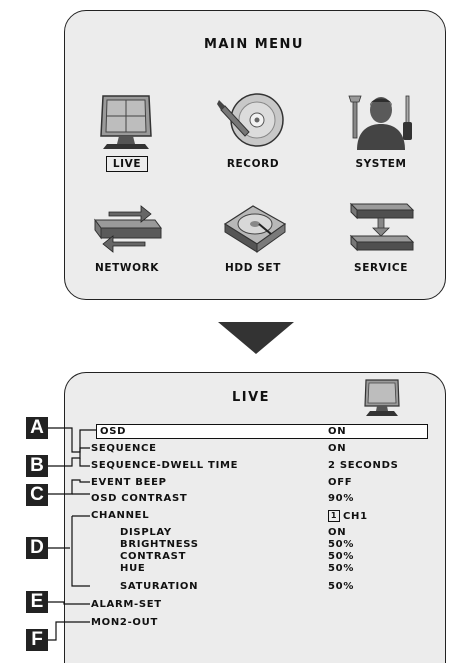  What do you see at coordinates (37, 602) in the screenshot?
I see `callout-e-badge: E` at bounding box center [37, 602].